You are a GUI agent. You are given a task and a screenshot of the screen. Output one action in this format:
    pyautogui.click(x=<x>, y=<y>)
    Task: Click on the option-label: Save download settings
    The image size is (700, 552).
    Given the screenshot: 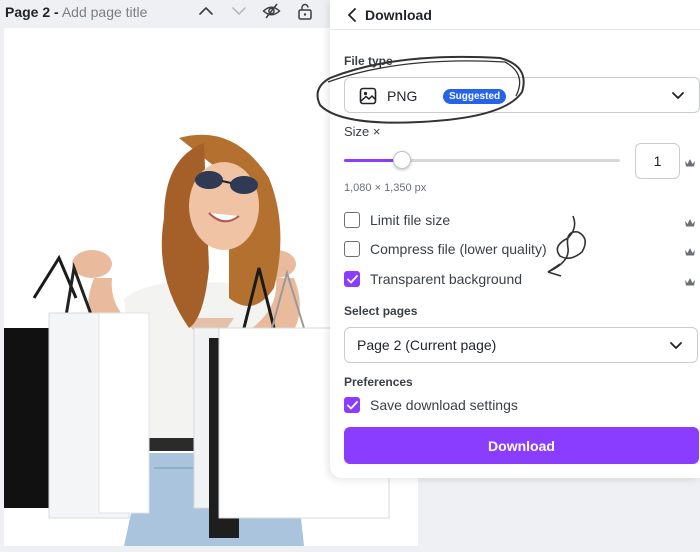 What is the action you would take?
    pyautogui.click(x=444, y=405)
    